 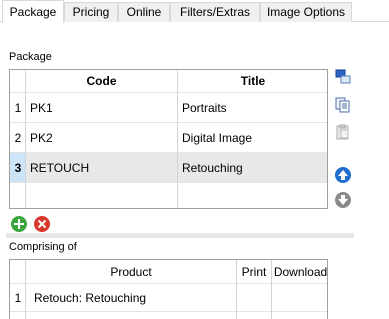 What do you see at coordinates (42, 224) in the screenshot?
I see `delete-icon` at bounding box center [42, 224].